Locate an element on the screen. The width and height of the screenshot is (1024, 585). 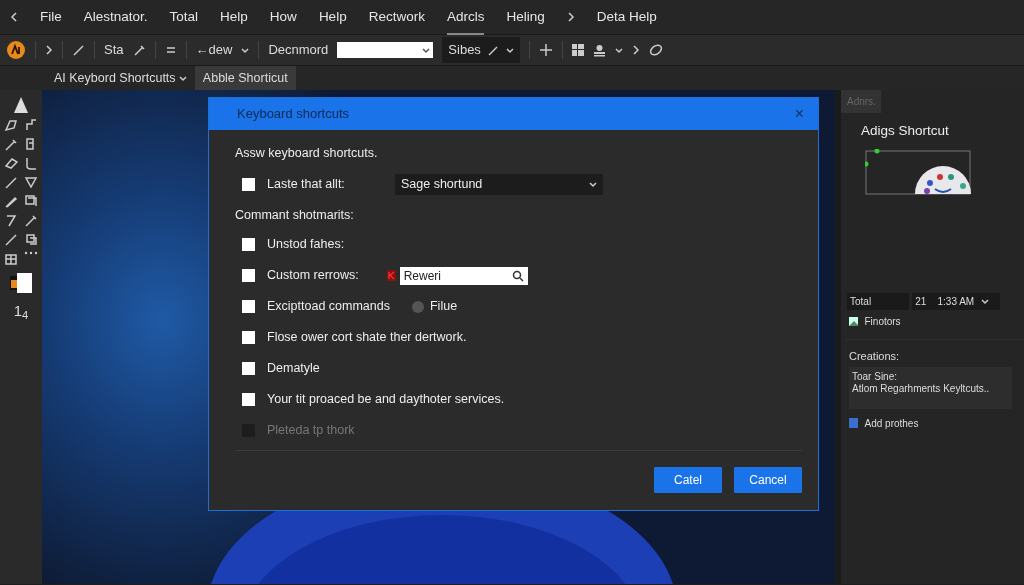
menu-item: File is located at coordinates (51, 18).